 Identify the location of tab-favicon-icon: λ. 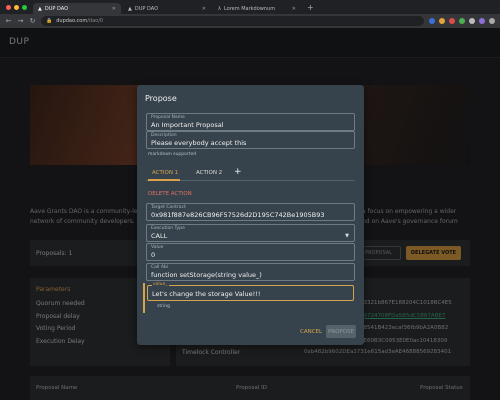
(219, 8).